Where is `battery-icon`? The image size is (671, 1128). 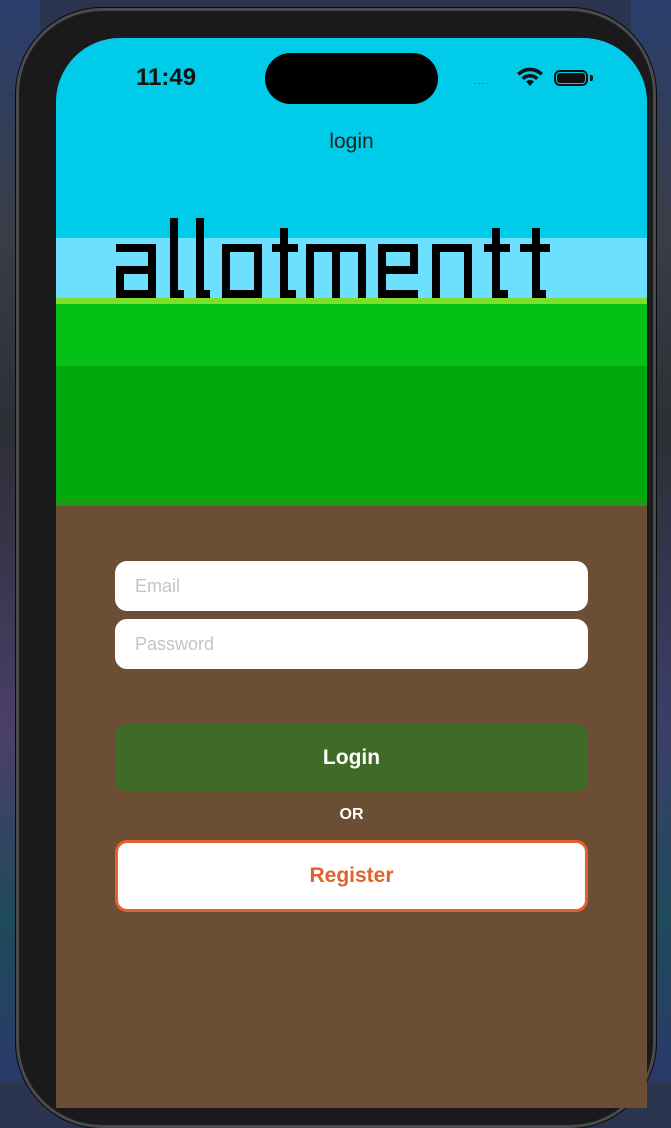 battery-icon is located at coordinates (571, 78).